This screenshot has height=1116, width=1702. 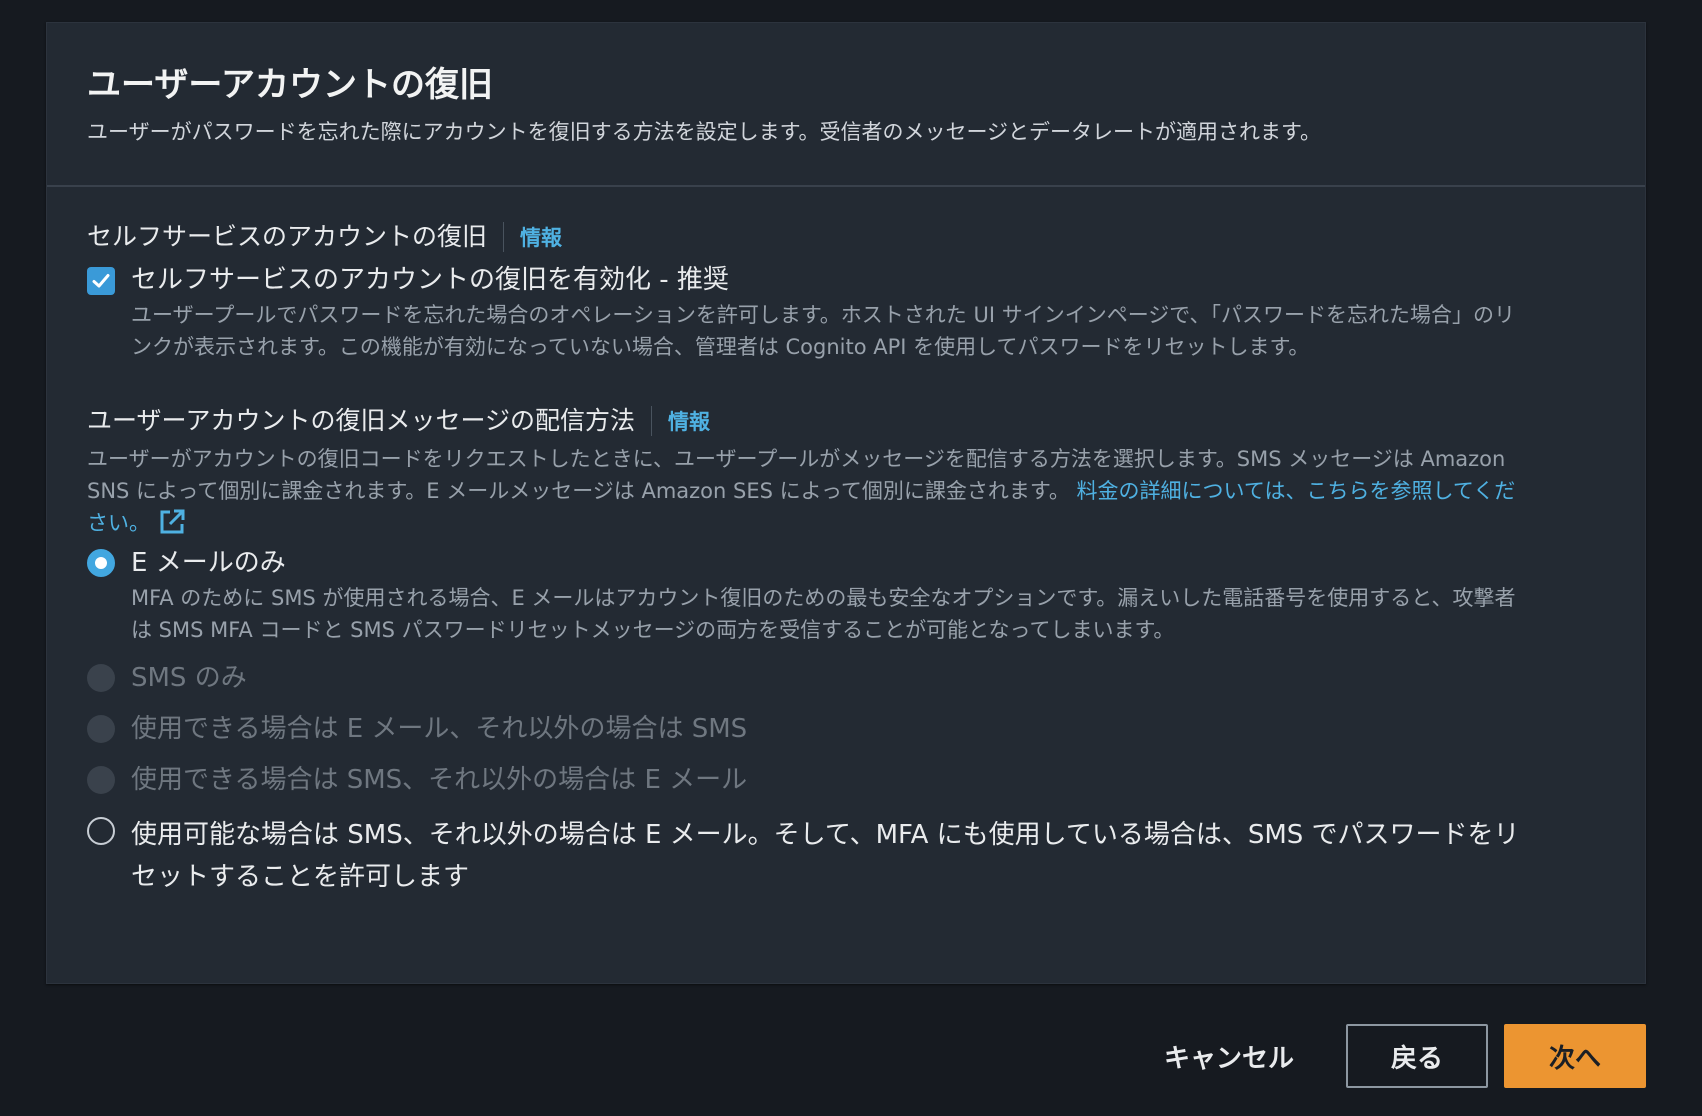 I want to click on self-service-checkbox, so click(x=101, y=281).